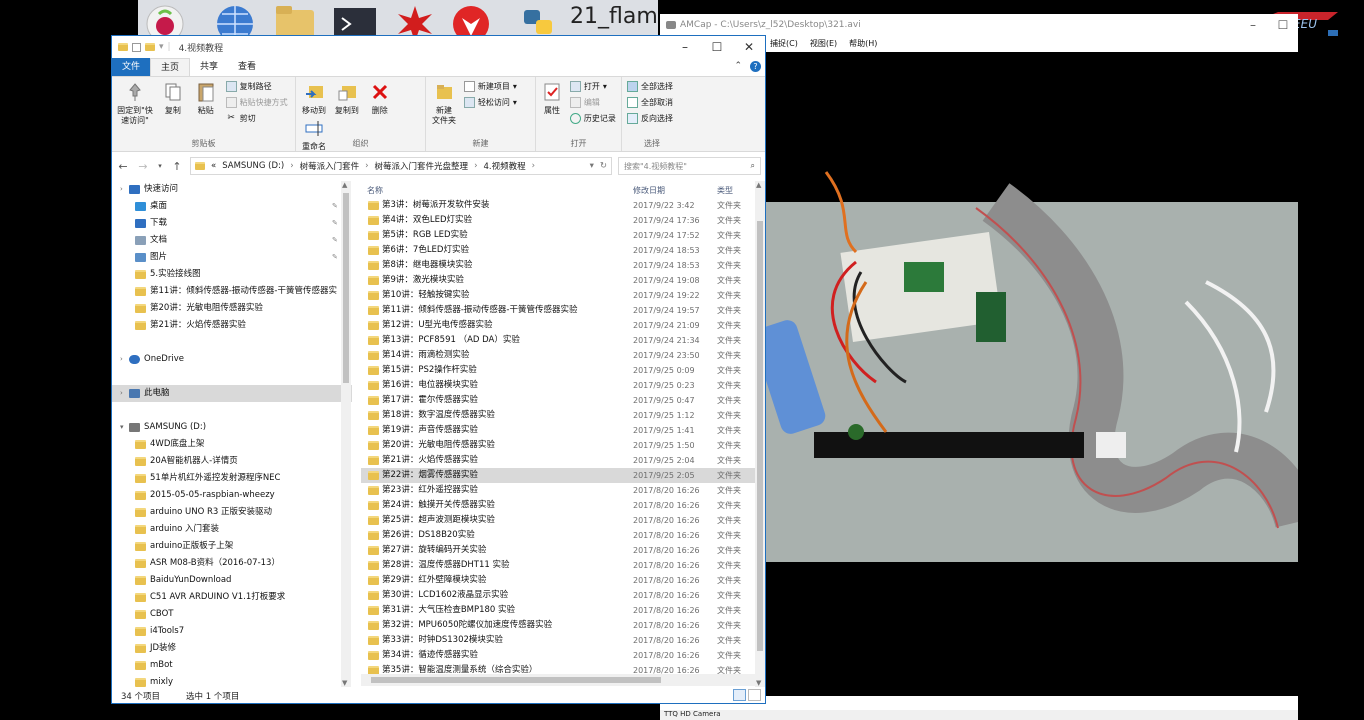 This screenshot has height=720, width=1364. I want to click on file-row: 第8讲：继电器模块实验 2017/9/24 18:53 文件夹, so click(558, 265).